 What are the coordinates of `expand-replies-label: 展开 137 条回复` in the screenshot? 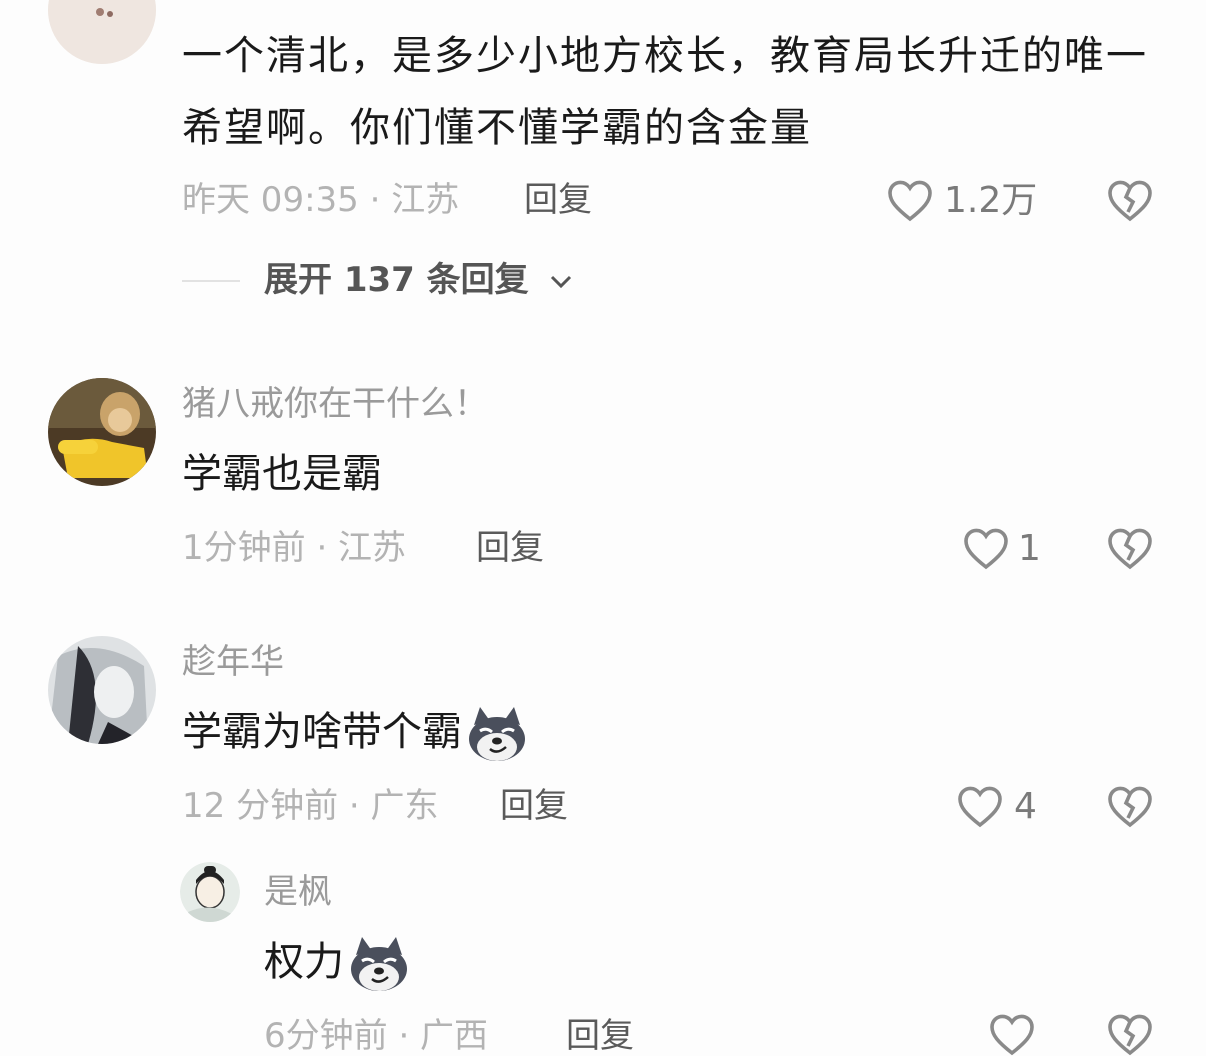 It's located at (396, 280).